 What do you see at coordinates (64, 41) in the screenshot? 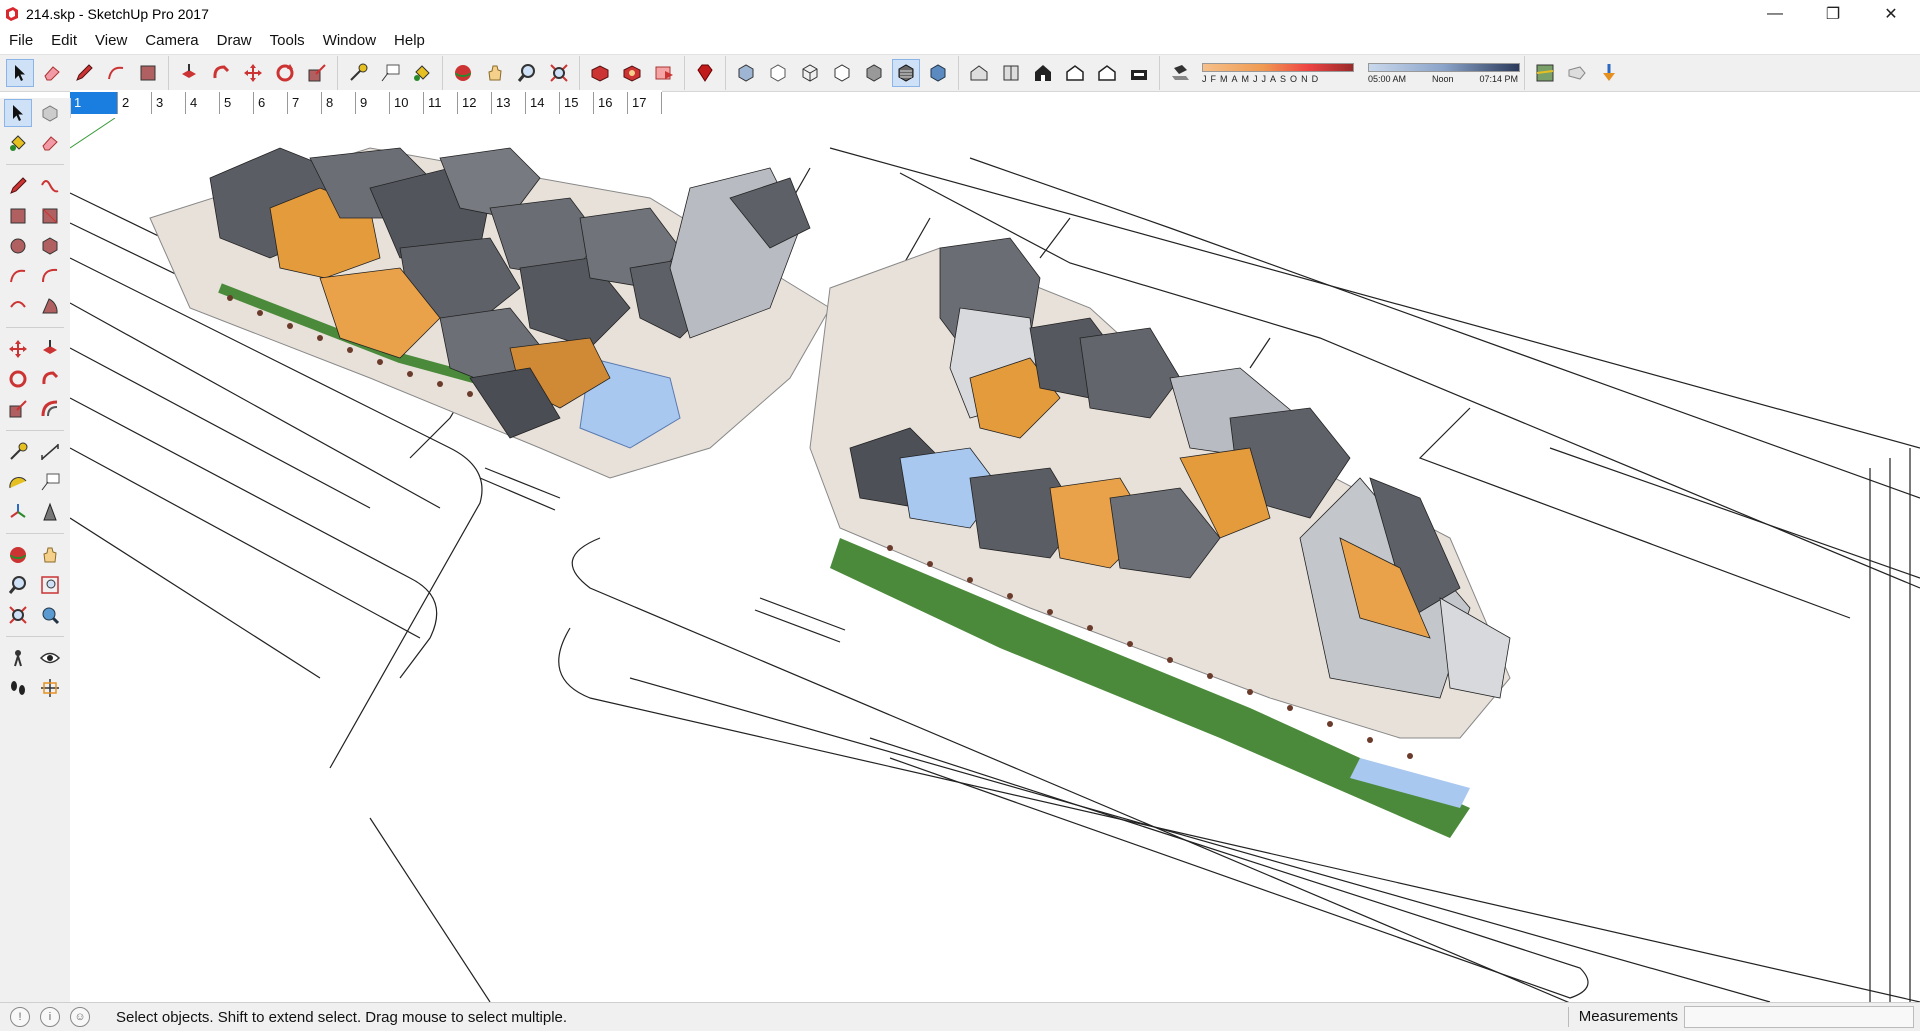
I see `menu-edit: Edit` at bounding box center [64, 41].